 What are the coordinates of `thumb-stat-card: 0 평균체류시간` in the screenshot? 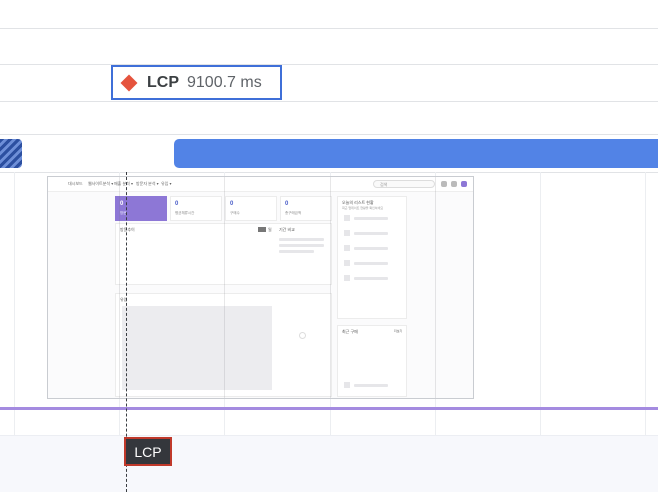 It's located at (196, 208).